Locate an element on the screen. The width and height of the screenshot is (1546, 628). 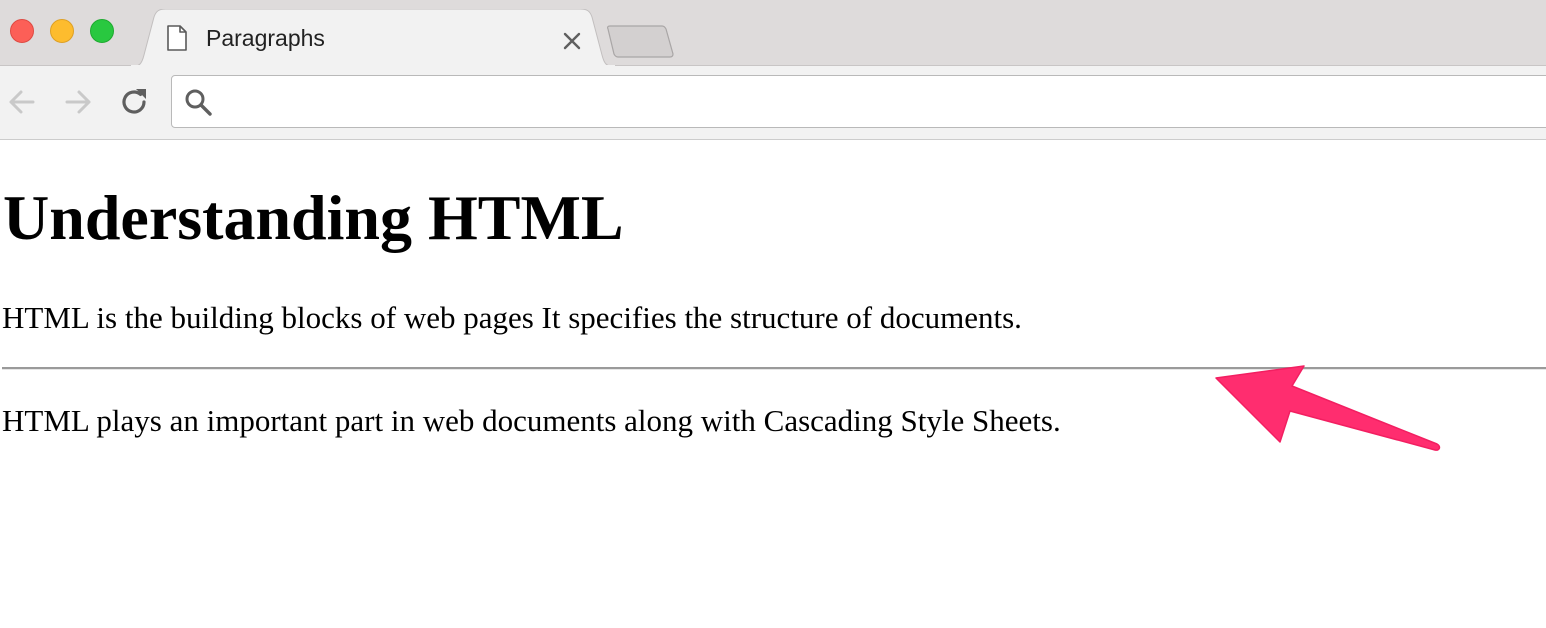
close-icon is located at coordinates (572, 41).